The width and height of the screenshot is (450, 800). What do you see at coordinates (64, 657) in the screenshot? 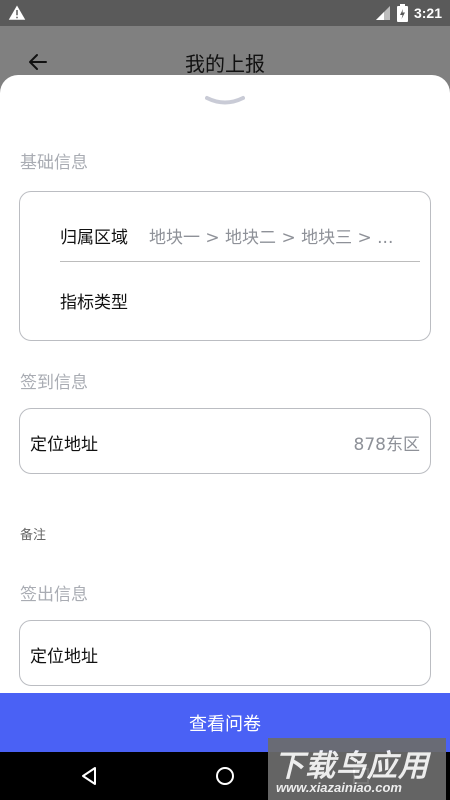
I see `checkout-location-label: 定位地址` at bounding box center [64, 657].